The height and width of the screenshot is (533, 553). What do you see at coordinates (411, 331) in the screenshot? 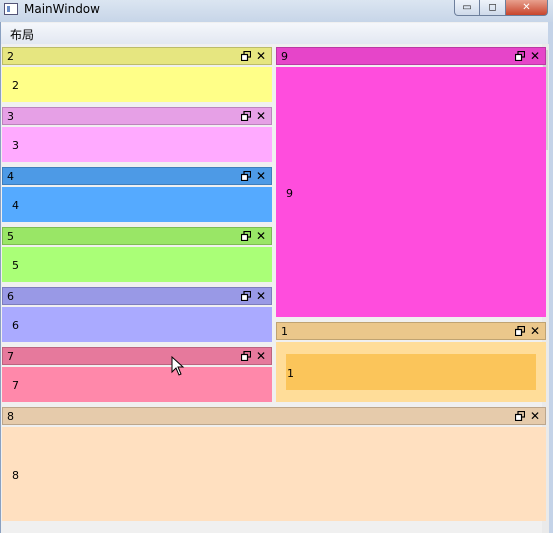
I see `panel-1-header: 1 ✕` at bounding box center [411, 331].